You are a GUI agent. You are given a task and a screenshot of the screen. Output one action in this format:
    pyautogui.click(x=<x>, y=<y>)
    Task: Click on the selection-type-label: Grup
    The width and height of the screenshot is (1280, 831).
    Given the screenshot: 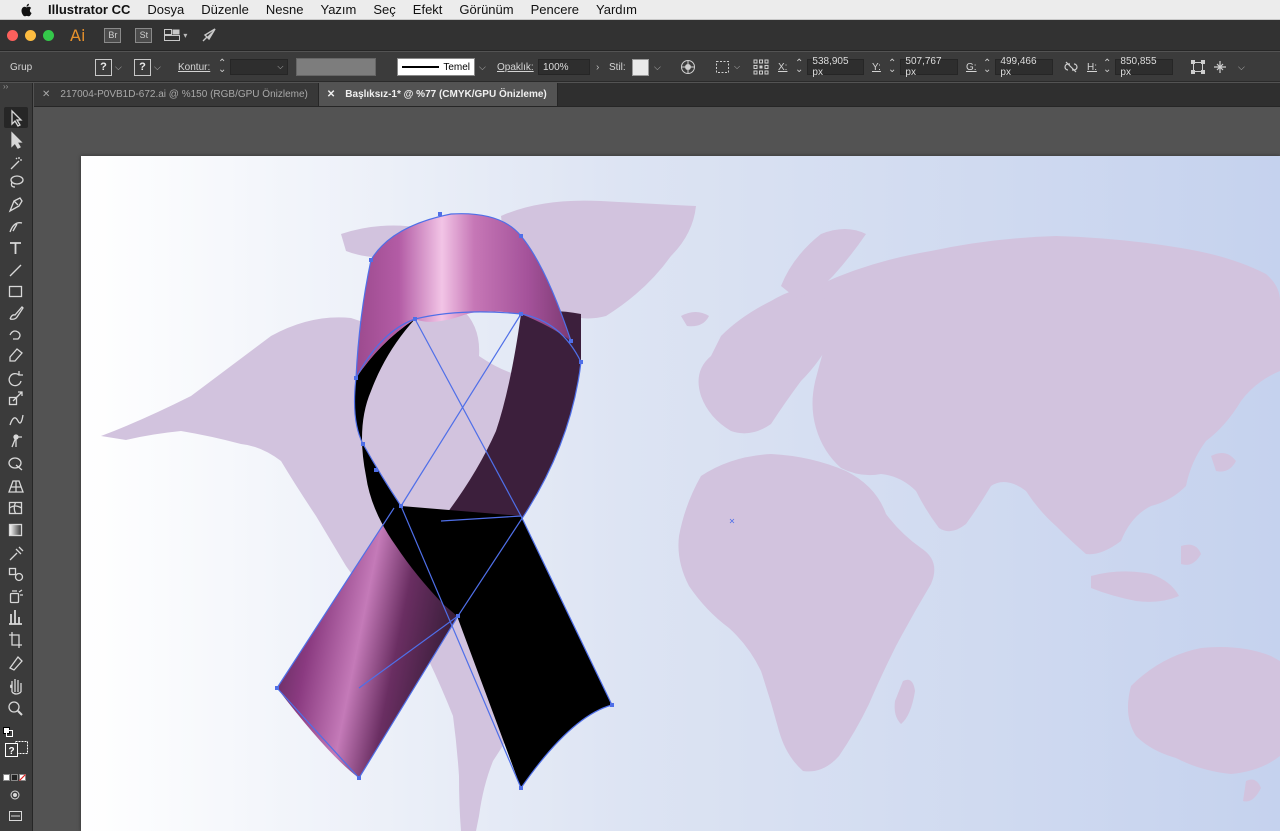 What is the action you would take?
    pyautogui.click(x=21, y=67)
    